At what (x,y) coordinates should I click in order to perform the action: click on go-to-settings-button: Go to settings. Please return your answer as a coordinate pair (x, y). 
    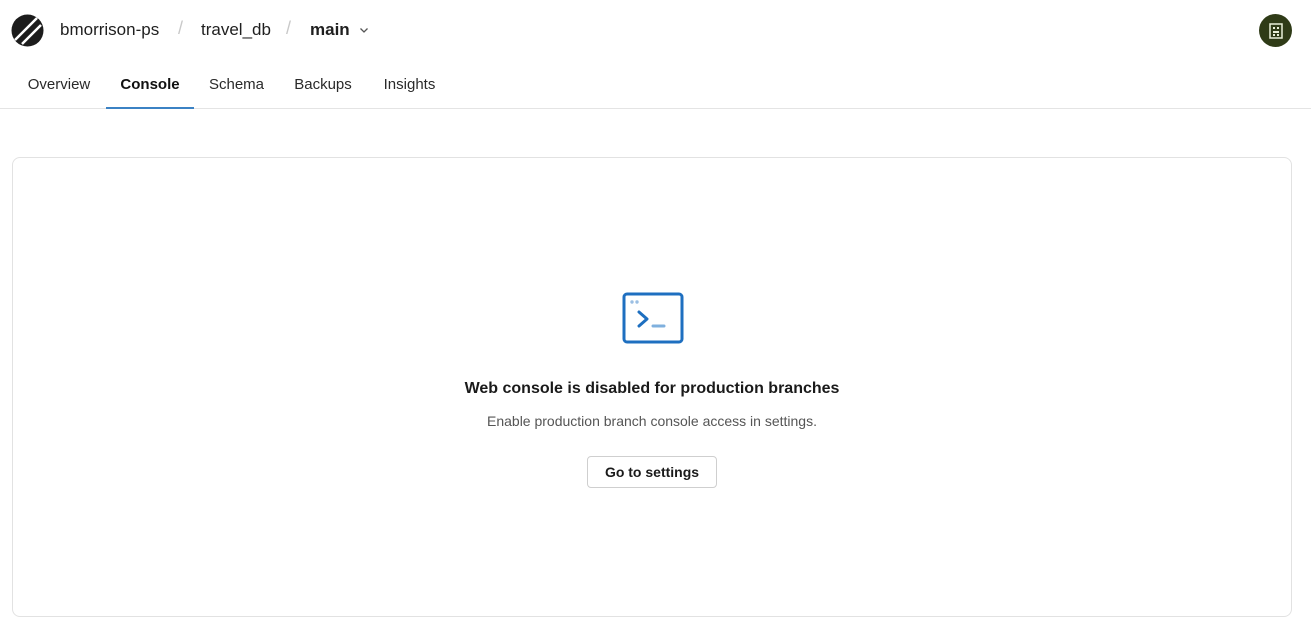
    Looking at the image, I should click on (652, 472).